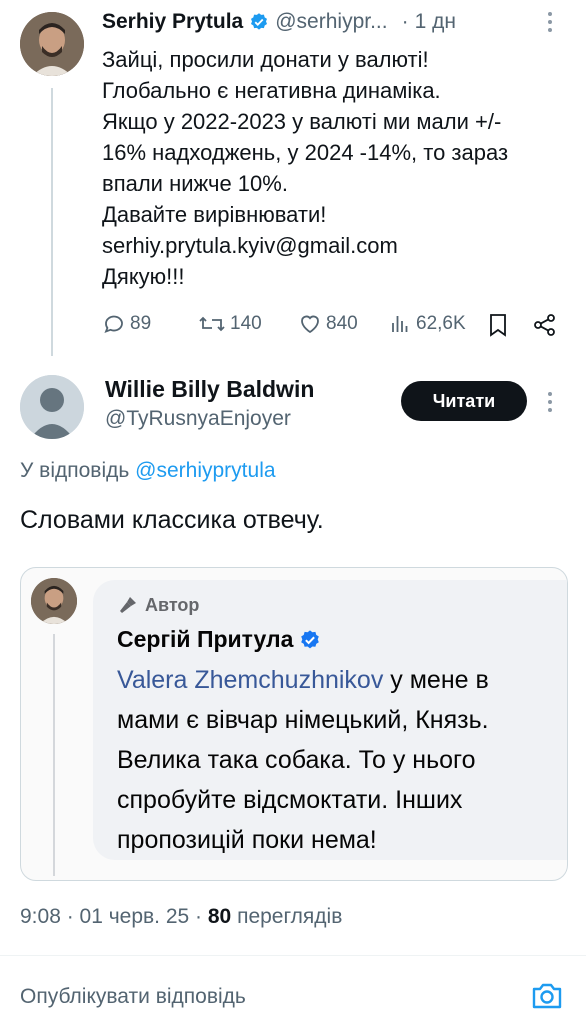 The width and height of the screenshot is (586, 1024). Describe the element at coordinates (141, 323) in the screenshot. I see `reply-count: 89` at that location.